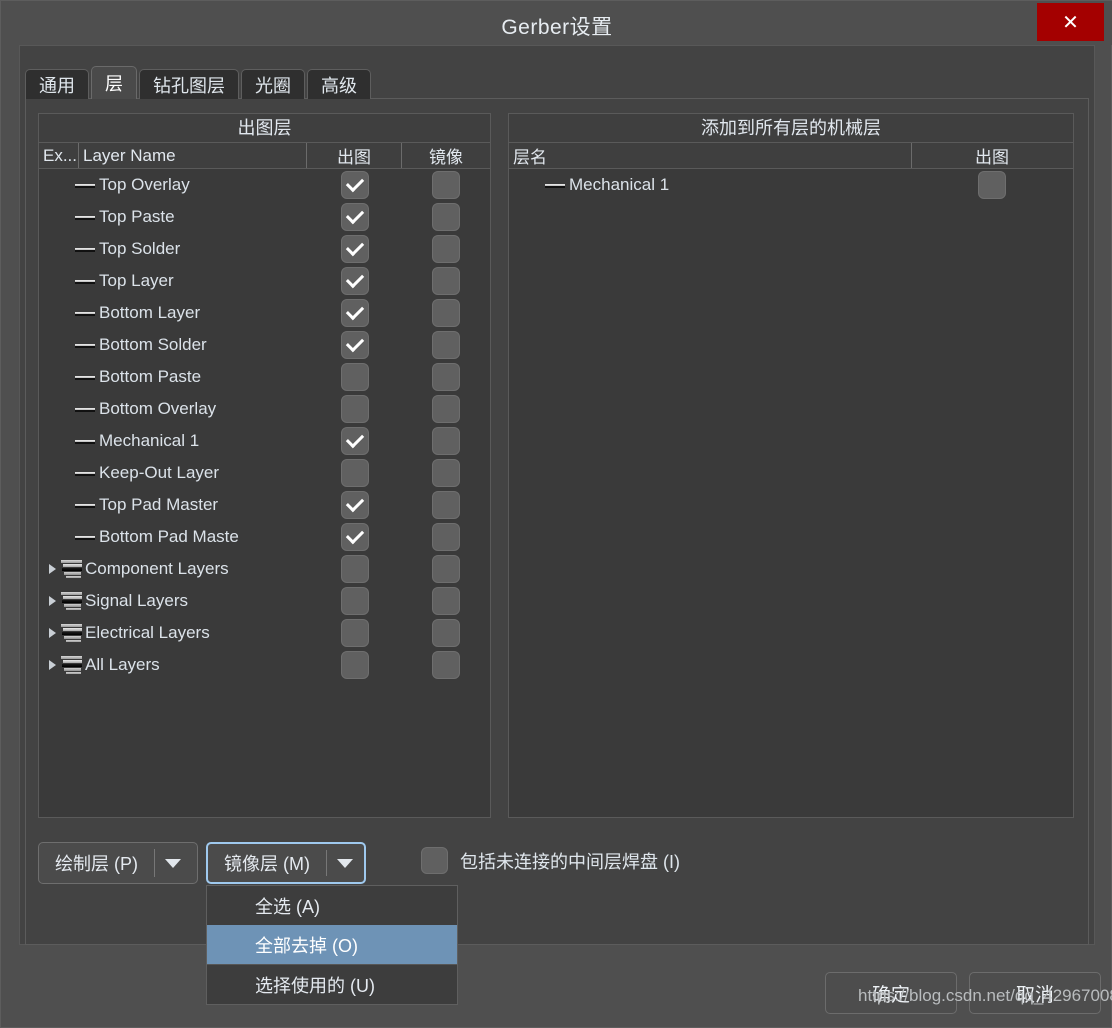  I want to click on table-row: Top Paste, so click(264, 217).